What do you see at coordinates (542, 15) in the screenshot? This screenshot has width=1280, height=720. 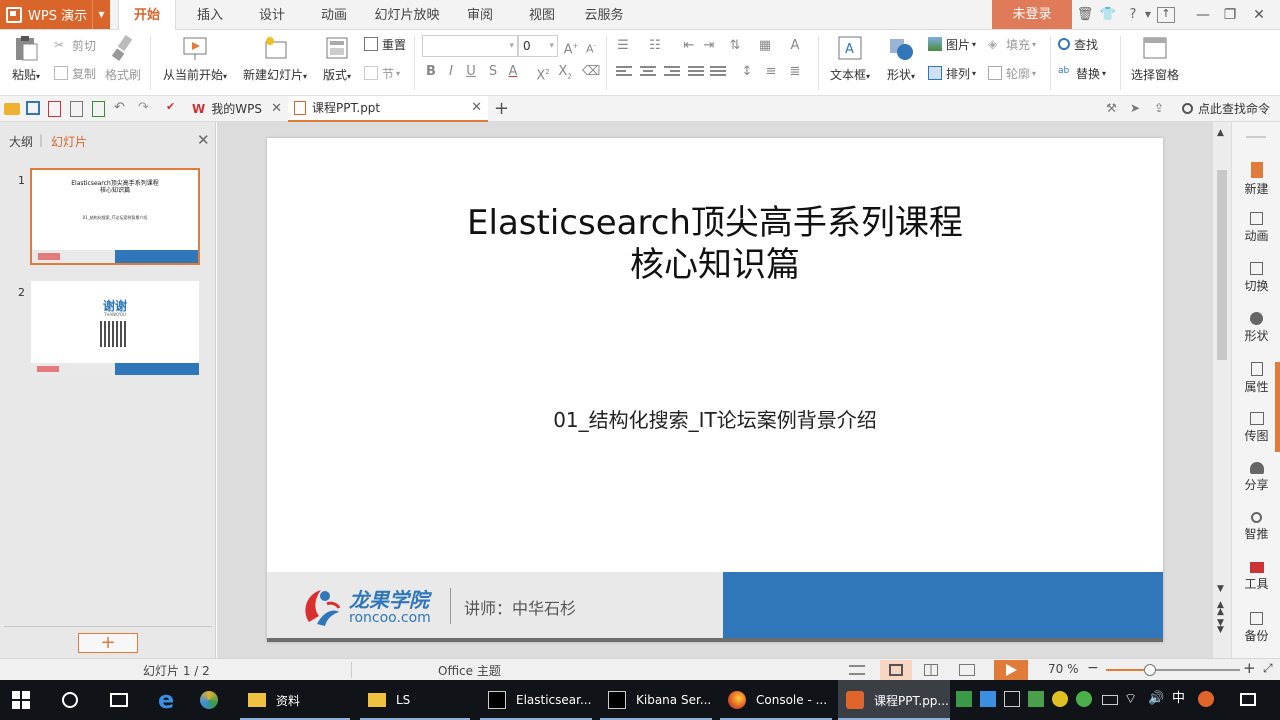 I see `tab-view: 视图` at bounding box center [542, 15].